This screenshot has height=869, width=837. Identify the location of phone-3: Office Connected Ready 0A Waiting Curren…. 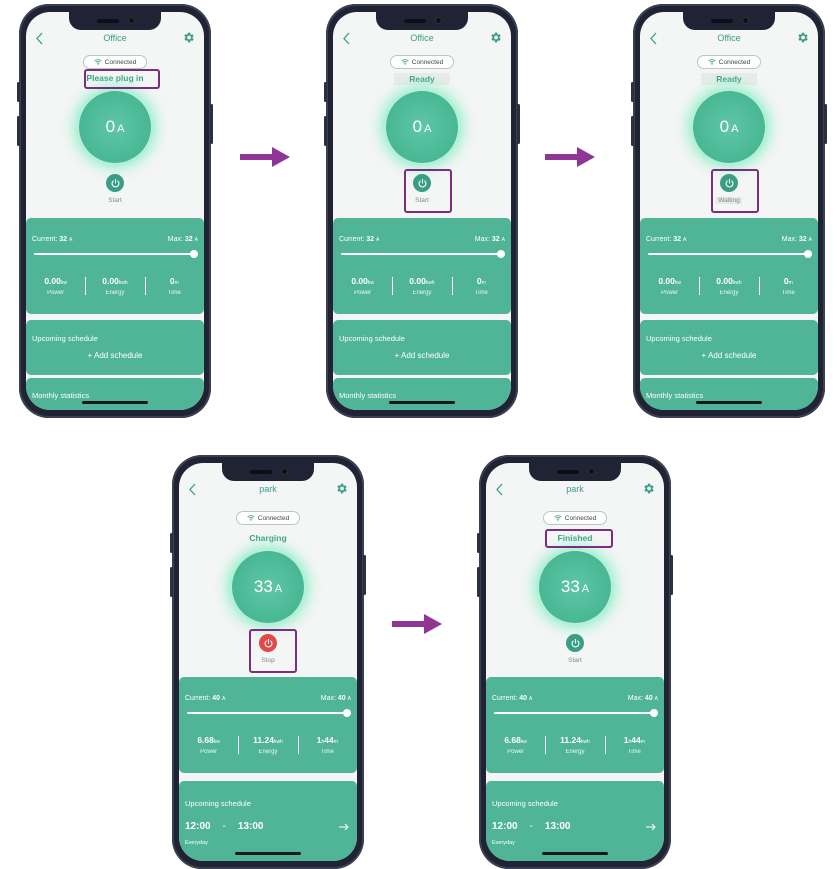
(729, 211).